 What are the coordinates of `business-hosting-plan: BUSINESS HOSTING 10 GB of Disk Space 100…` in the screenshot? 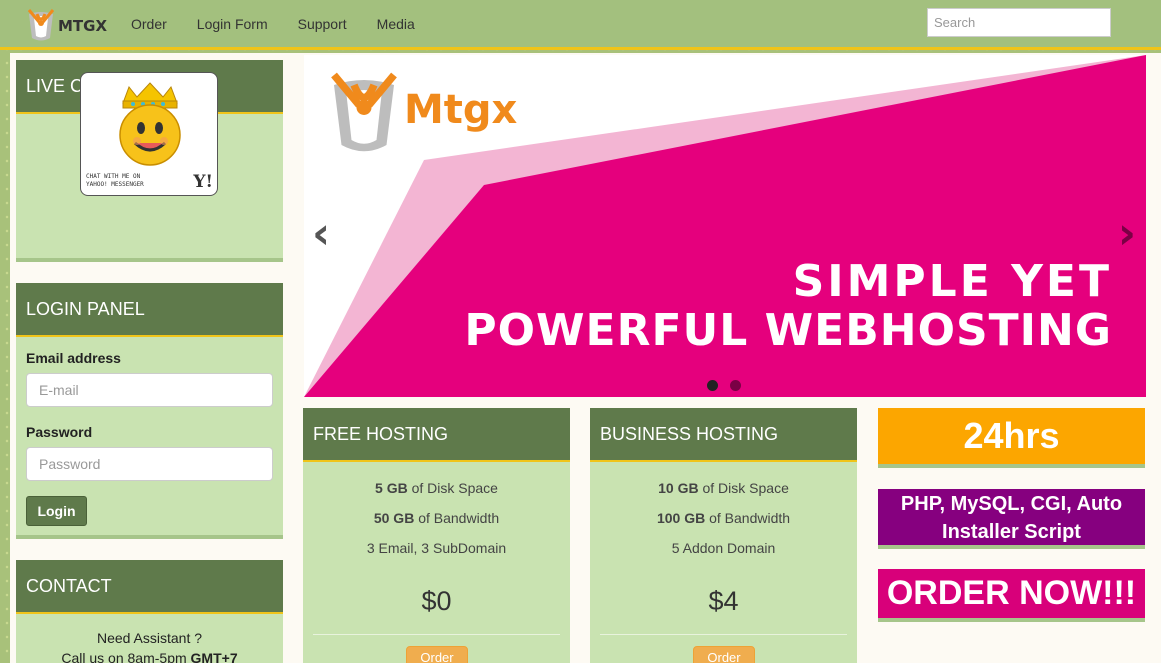 It's located at (723, 535).